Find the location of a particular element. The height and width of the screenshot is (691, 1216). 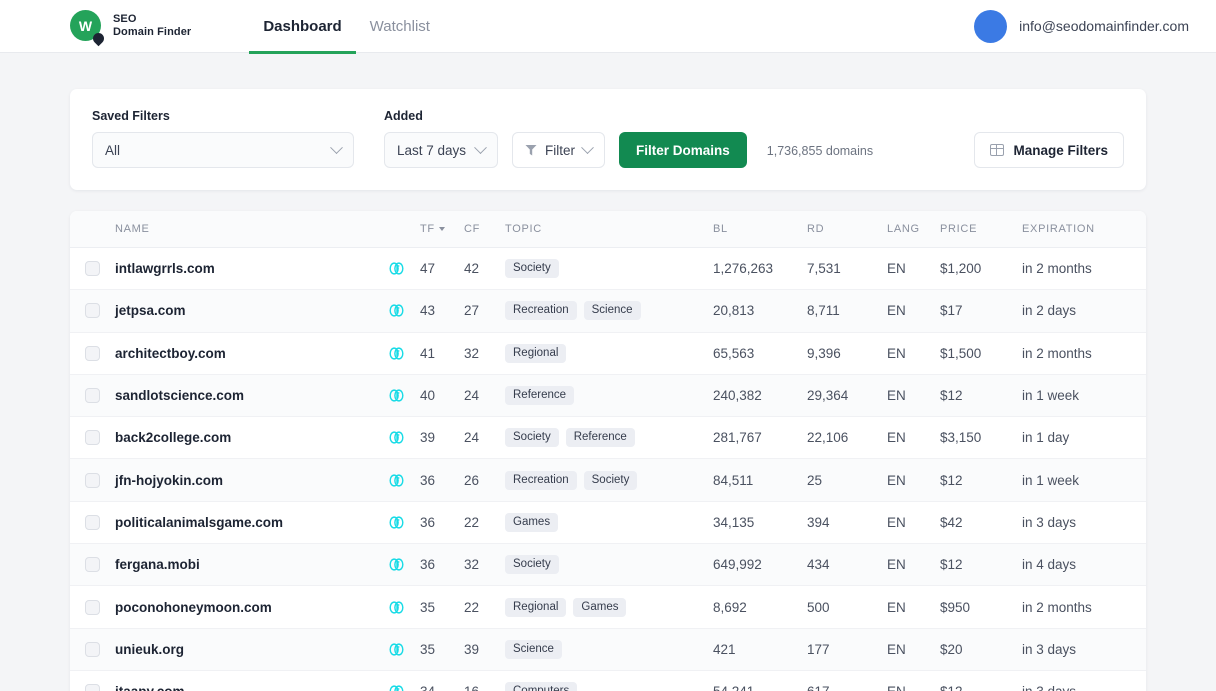

domain-name-cell: itaapy.com is located at coordinates (251, 687).